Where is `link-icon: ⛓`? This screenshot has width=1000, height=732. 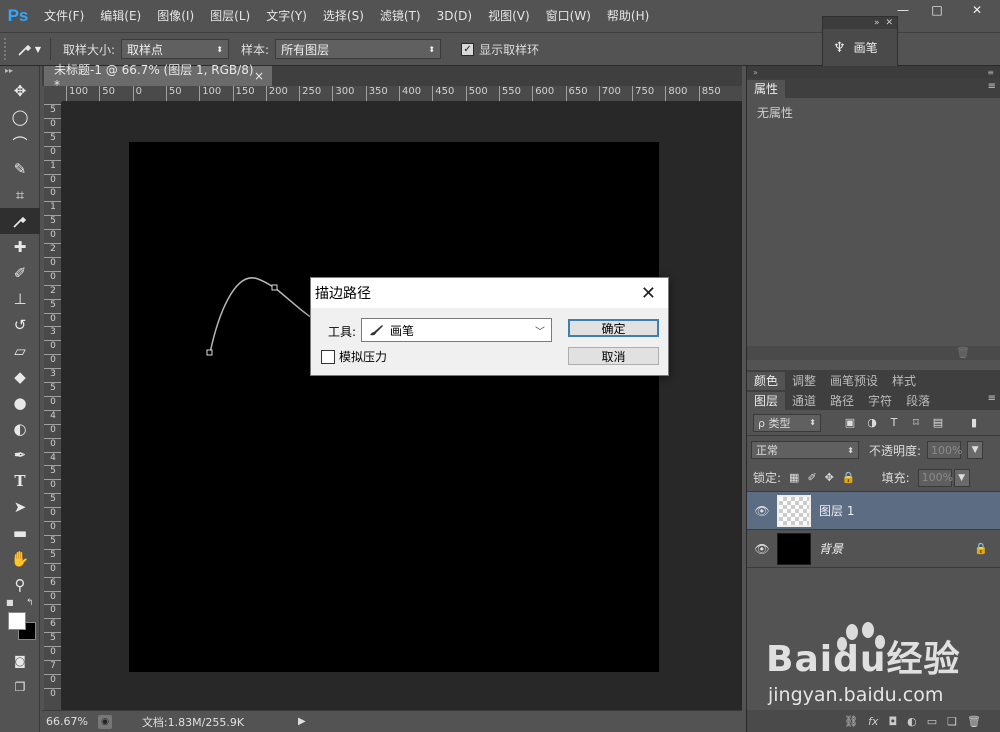 link-icon: ⛓ is located at coordinates (851, 721).